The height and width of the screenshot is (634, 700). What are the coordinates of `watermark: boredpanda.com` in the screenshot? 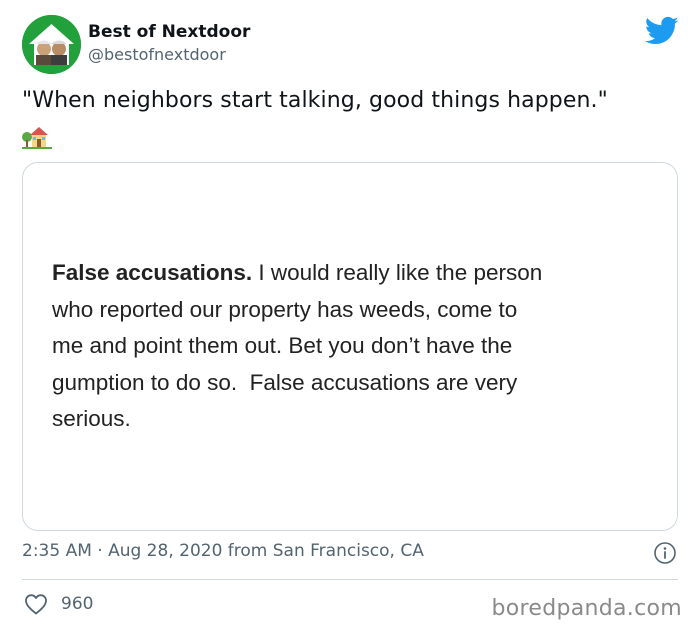 It's located at (586, 608).